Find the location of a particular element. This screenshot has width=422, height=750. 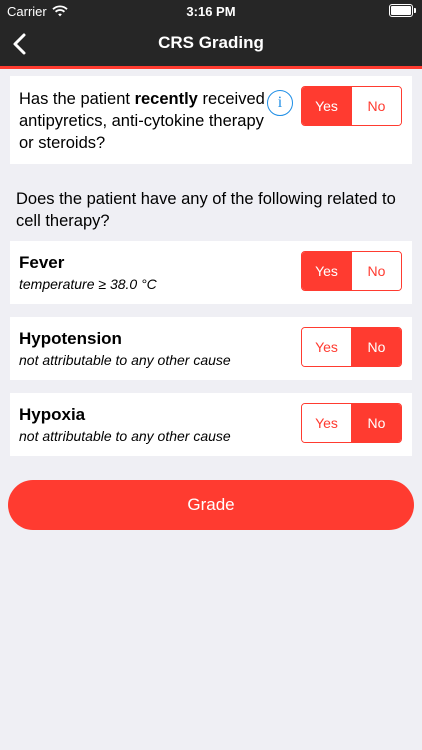

battery-icon is located at coordinates (402, 10).